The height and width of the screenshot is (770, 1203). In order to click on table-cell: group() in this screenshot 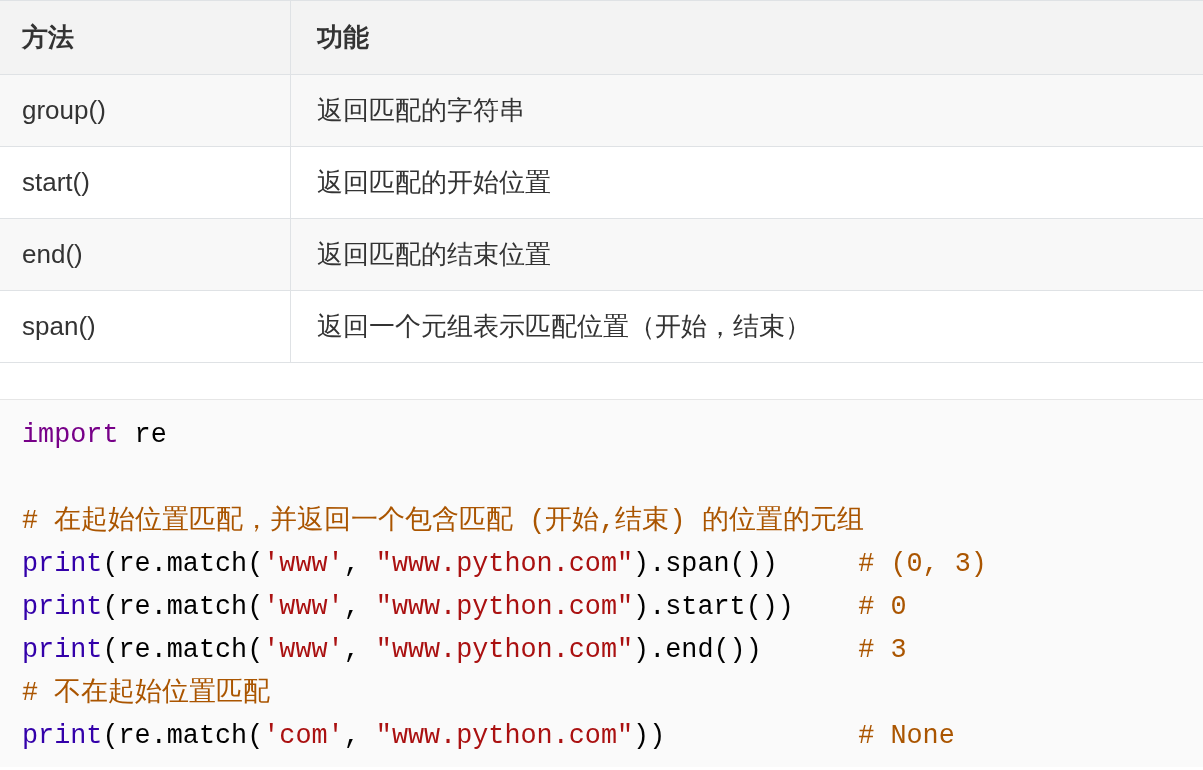, I will do `click(145, 110)`.